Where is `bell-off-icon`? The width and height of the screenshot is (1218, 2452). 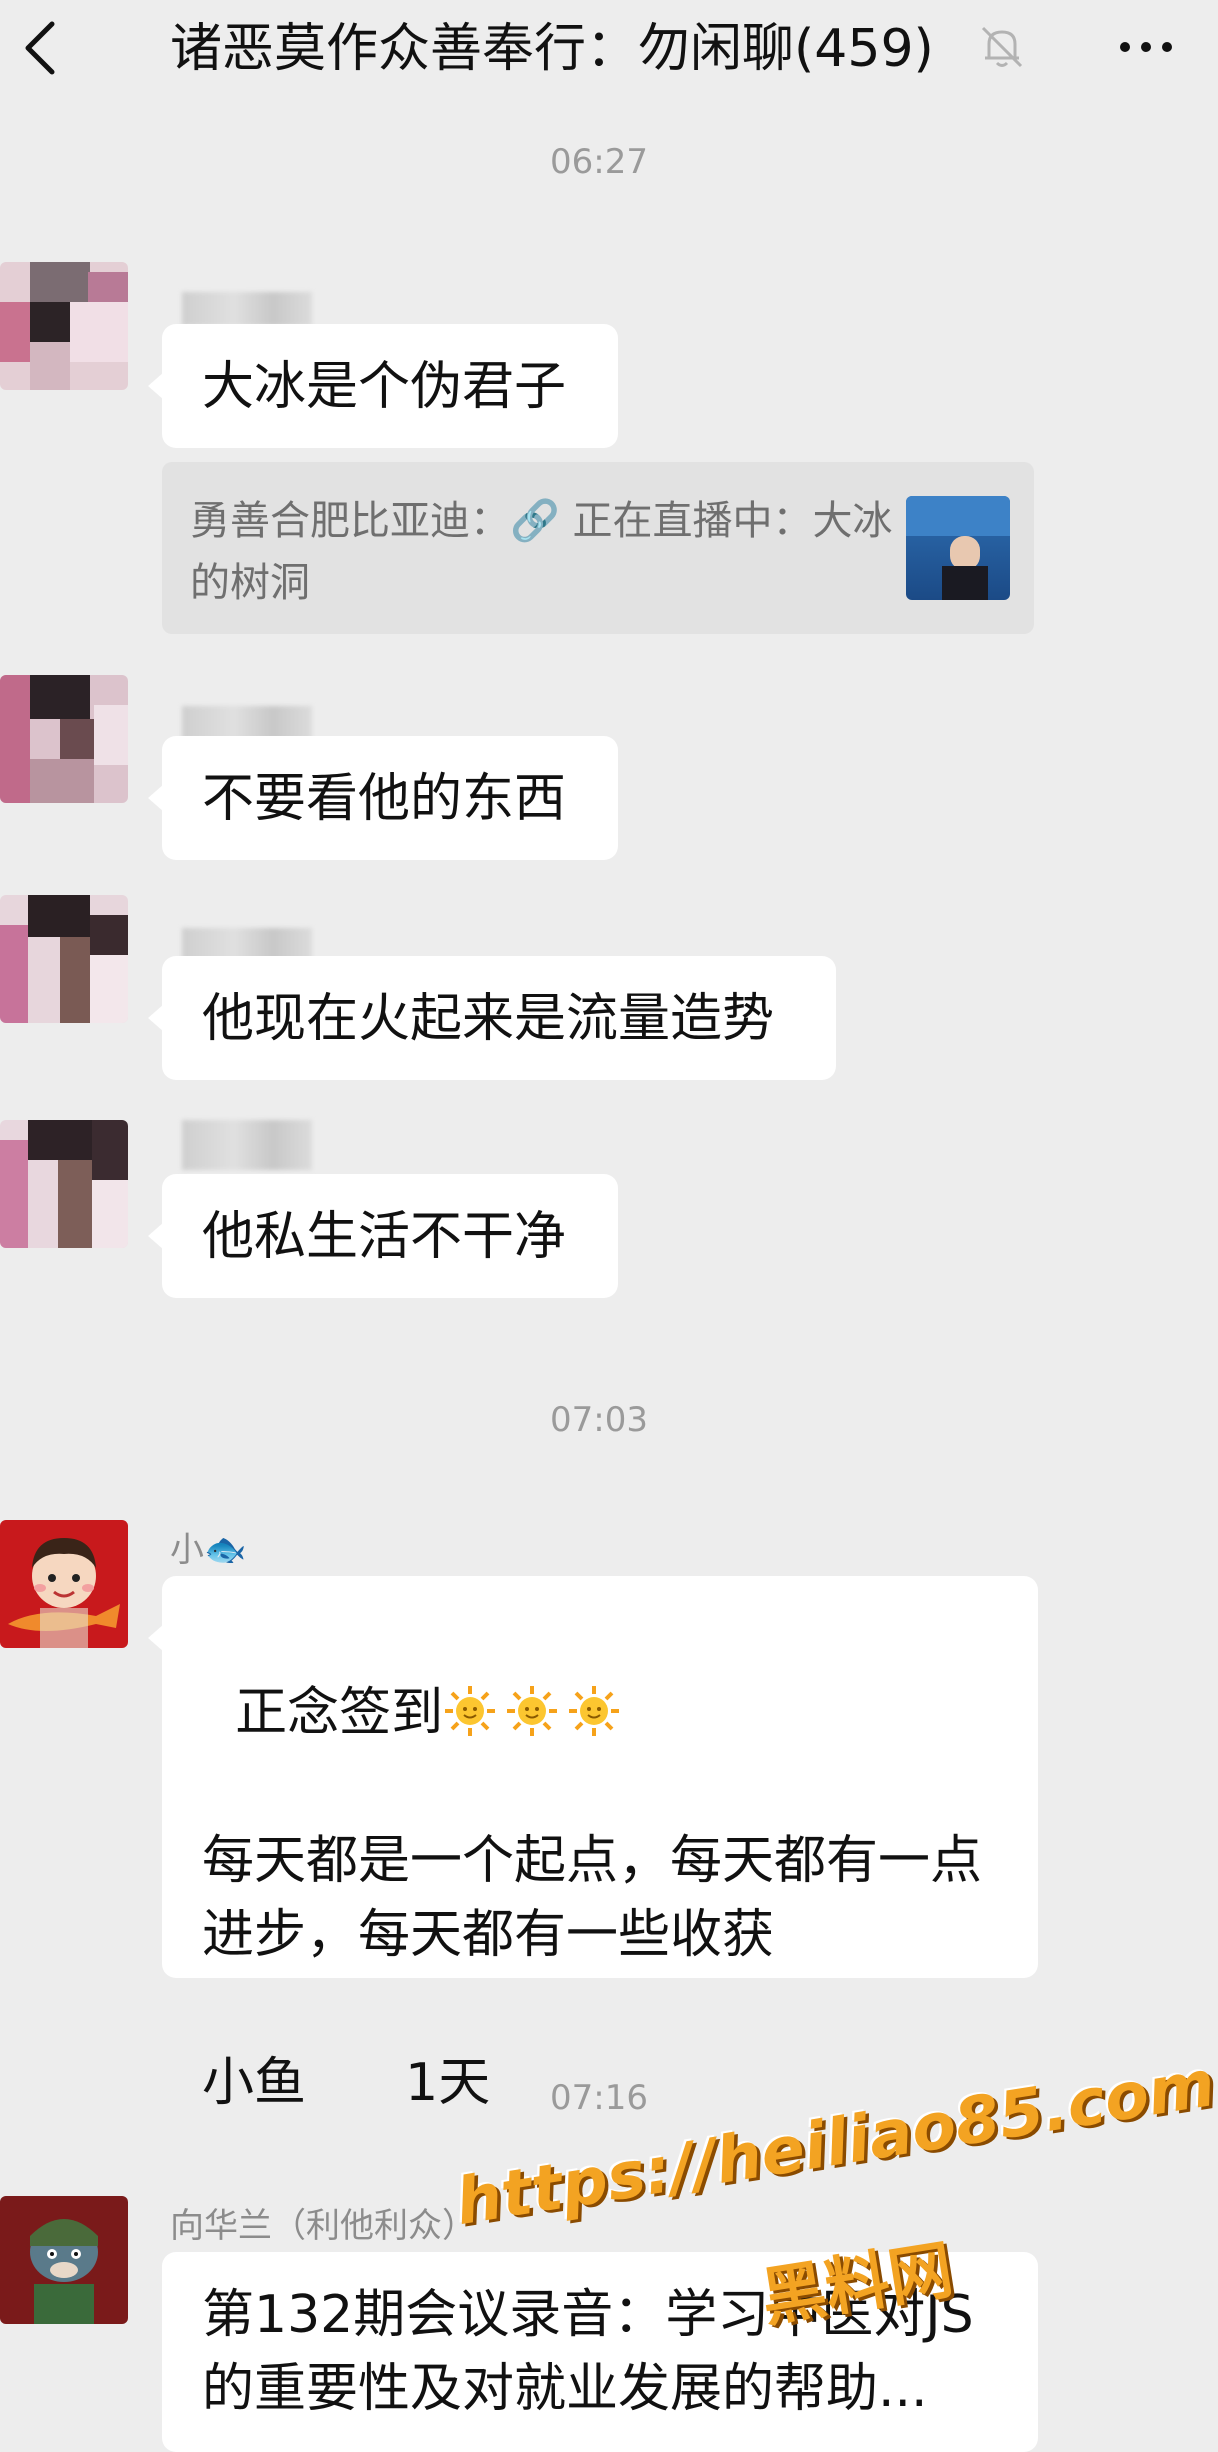 bell-off-icon is located at coordinates (1002, 47).